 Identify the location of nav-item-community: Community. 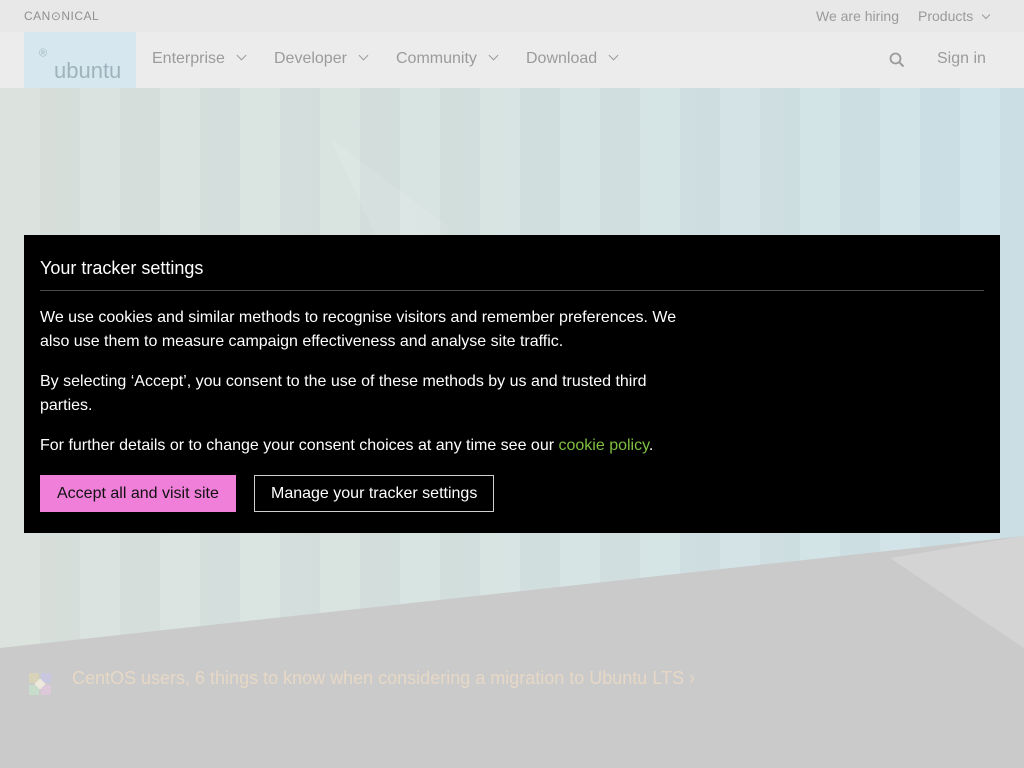
(447, 59).